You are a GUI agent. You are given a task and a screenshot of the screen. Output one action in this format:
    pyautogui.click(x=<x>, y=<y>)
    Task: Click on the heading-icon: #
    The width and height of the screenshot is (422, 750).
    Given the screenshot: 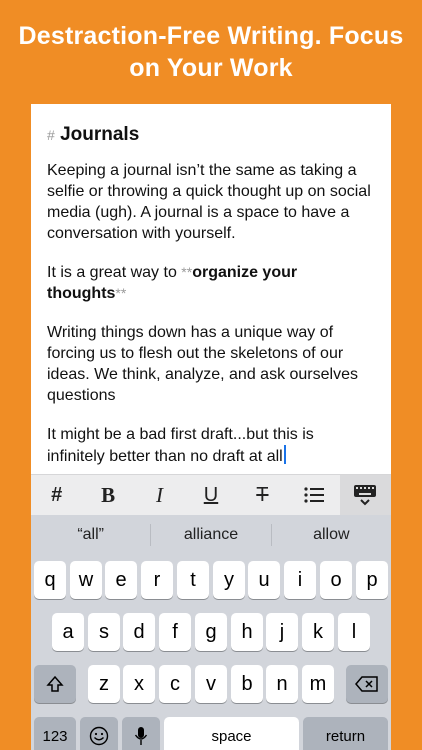 What is the action you would take?
    pyautogui.click(x=57, y=494)
    